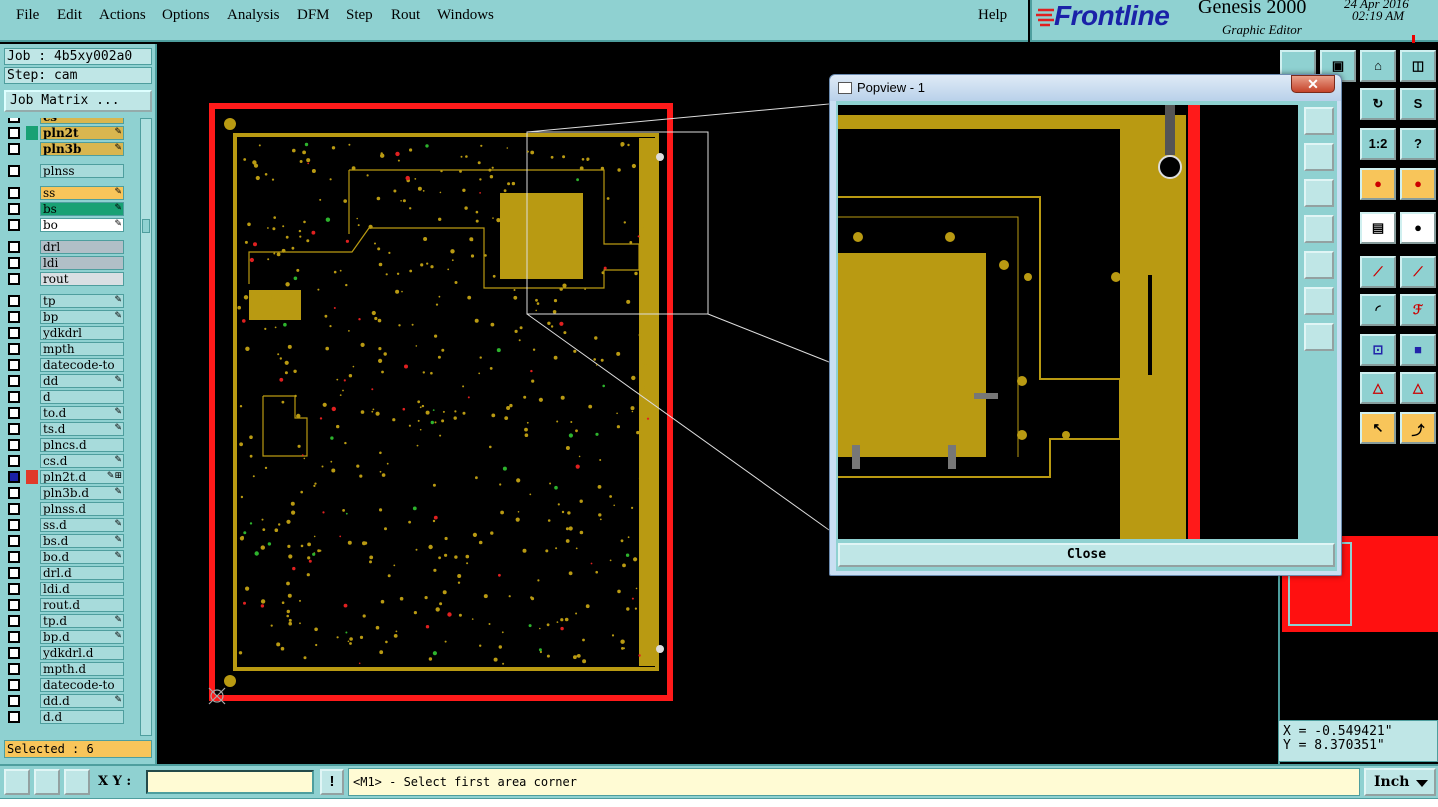 The height and width of the screenshot is (807, 1438). I want to click on layer-row: tp ✎, so click(71, 301).